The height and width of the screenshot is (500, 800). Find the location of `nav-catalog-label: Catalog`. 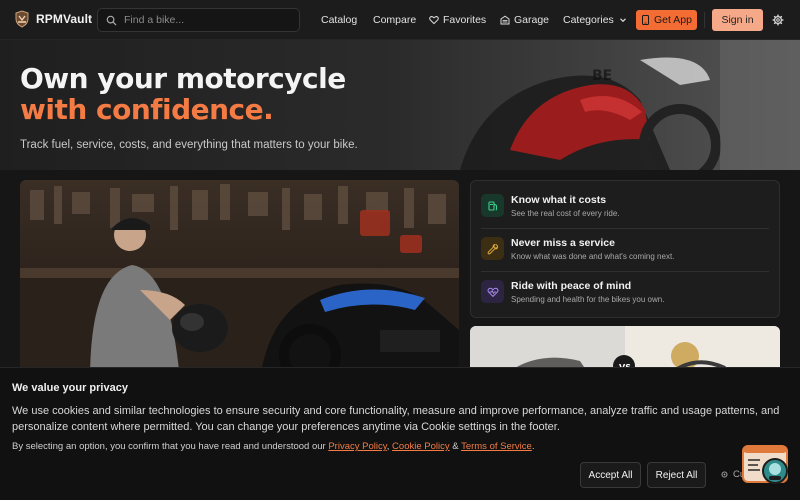

nav-catalog-label: Catalog is located at coordinates (339, 20).